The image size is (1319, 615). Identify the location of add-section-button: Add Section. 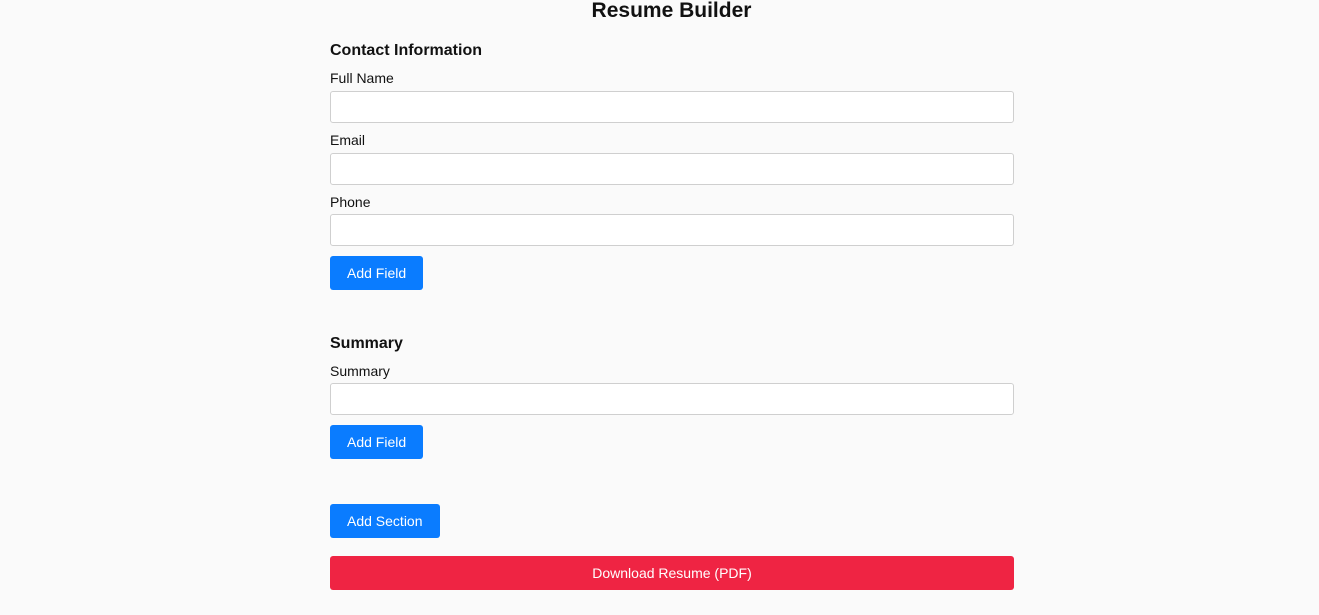
(385, 521).